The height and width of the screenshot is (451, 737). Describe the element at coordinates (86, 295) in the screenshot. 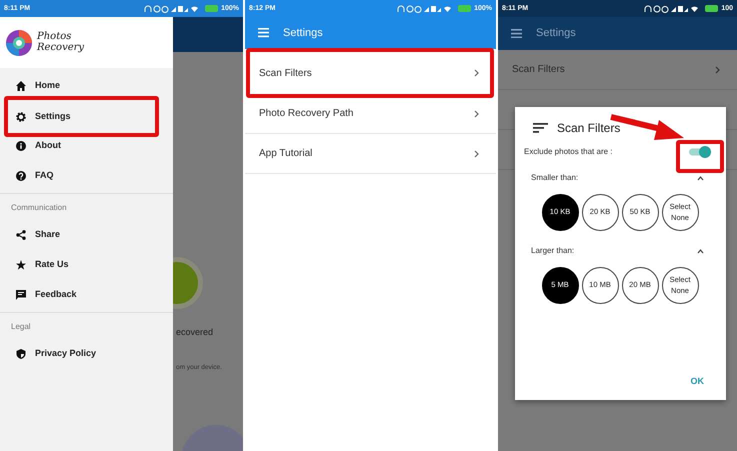

I see `menu-item: Feedback` at that location.